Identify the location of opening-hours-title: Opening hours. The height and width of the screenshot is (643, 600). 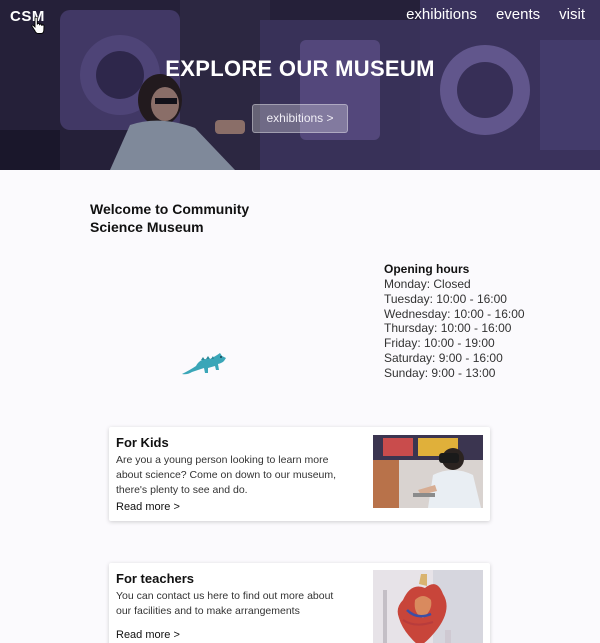
(427, 269).